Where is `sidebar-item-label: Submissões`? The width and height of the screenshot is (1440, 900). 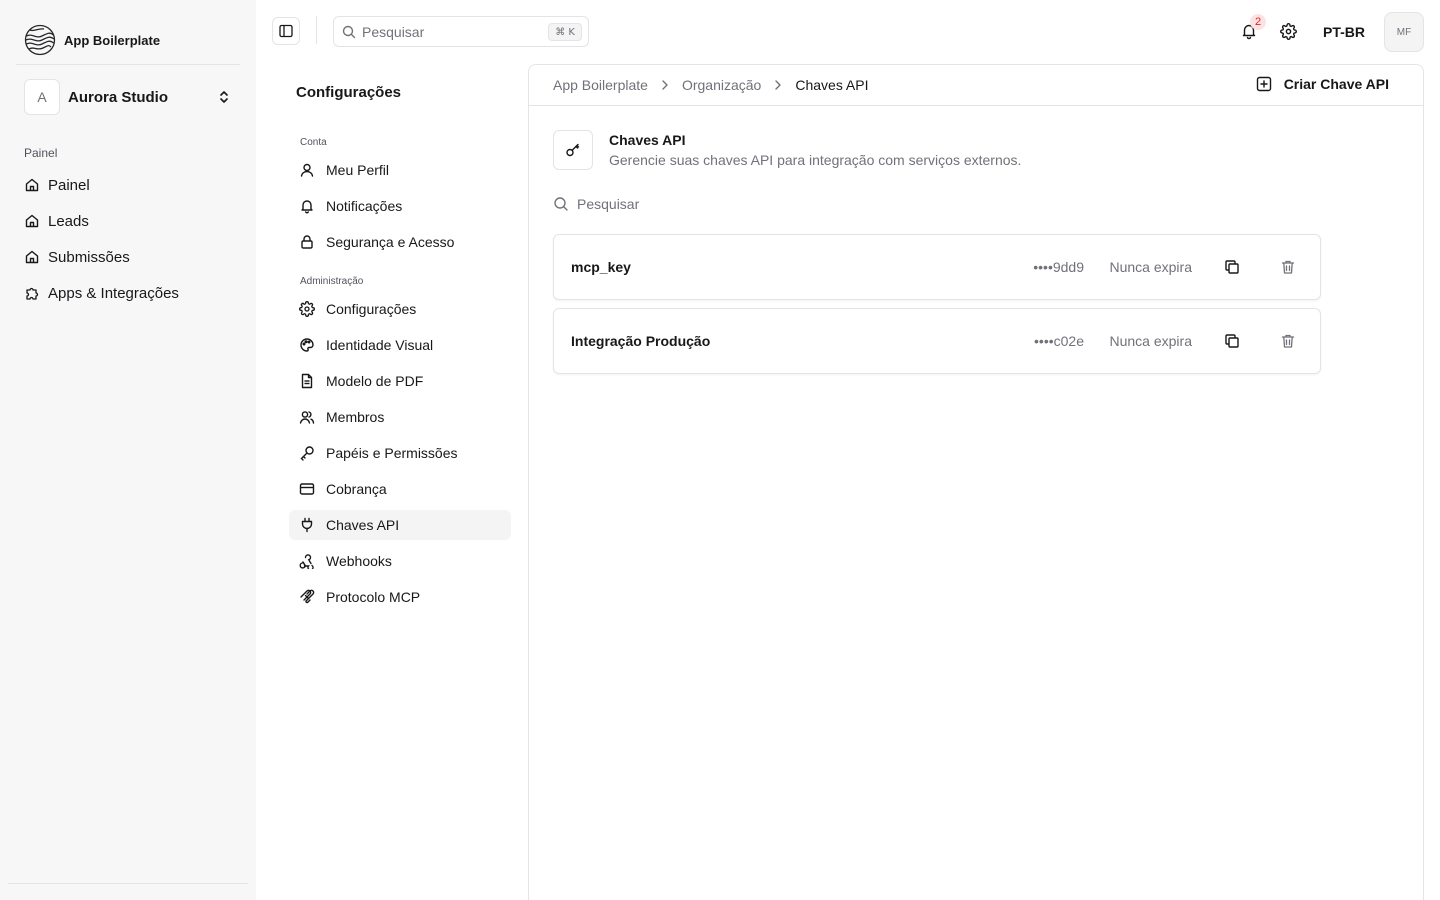
sidebar-item-label: Submissões is located at coordinates (89, 257).